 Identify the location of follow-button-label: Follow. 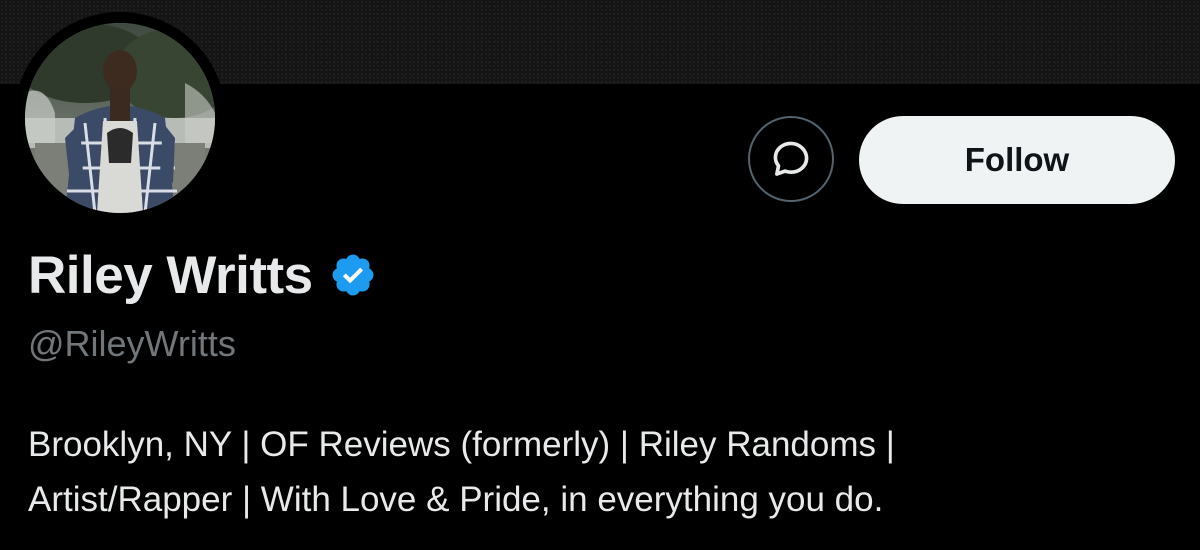
(1017, 159).